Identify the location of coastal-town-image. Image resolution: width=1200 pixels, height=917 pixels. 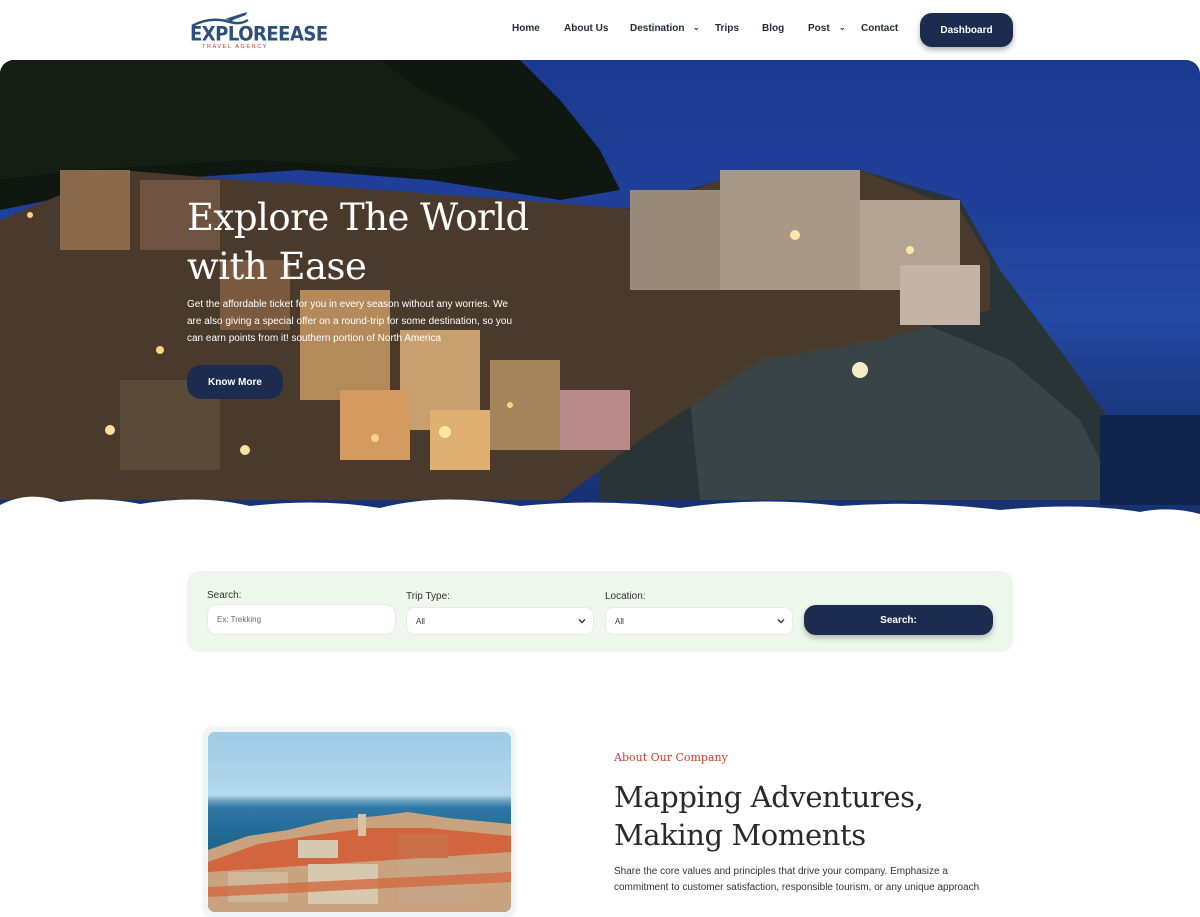
(359, 862).